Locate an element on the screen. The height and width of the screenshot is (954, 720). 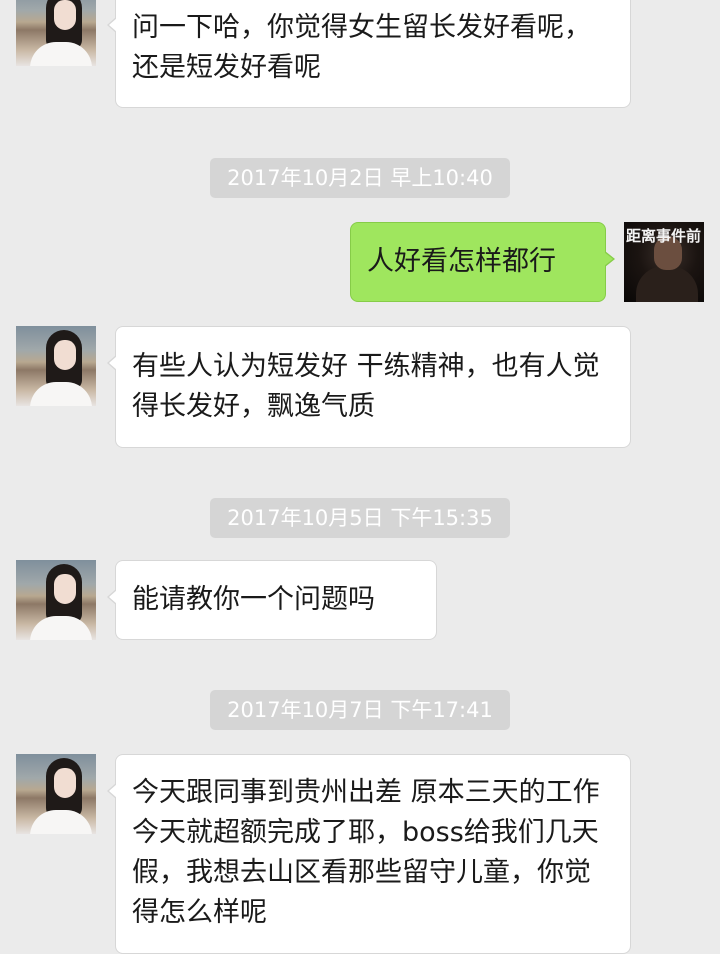
message-bubble-received: 能请教你一个问题吗 is located at coordinates (272, 600).